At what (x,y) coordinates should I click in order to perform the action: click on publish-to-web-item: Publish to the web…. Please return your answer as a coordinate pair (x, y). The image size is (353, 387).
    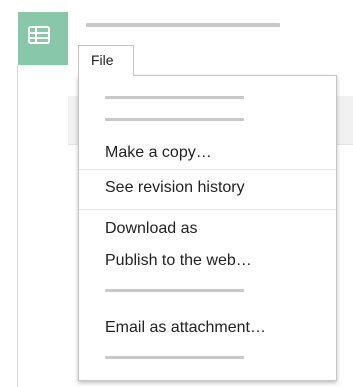
    Looking at the image, I should click on (178, 261).